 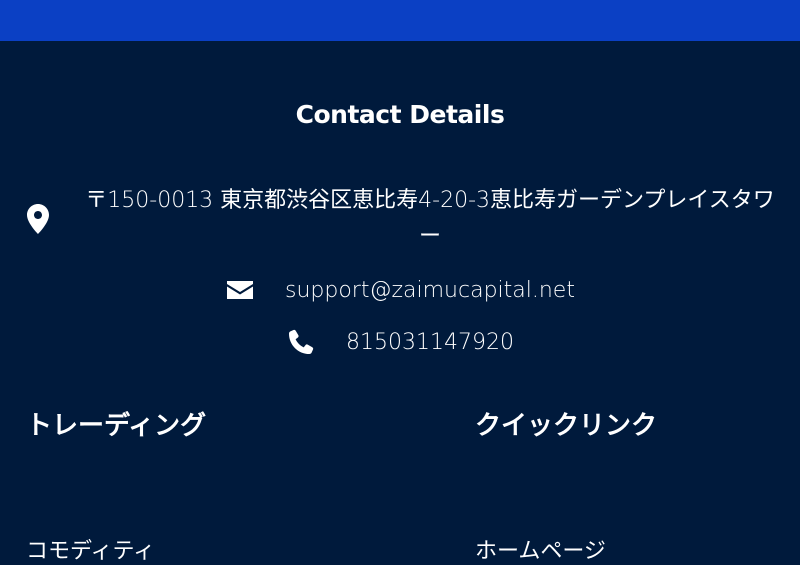 What do you see at coordinates (540, 549) in the screenshot?
I see `homepage-link: ホームページ` at bounding box center [540, 549].